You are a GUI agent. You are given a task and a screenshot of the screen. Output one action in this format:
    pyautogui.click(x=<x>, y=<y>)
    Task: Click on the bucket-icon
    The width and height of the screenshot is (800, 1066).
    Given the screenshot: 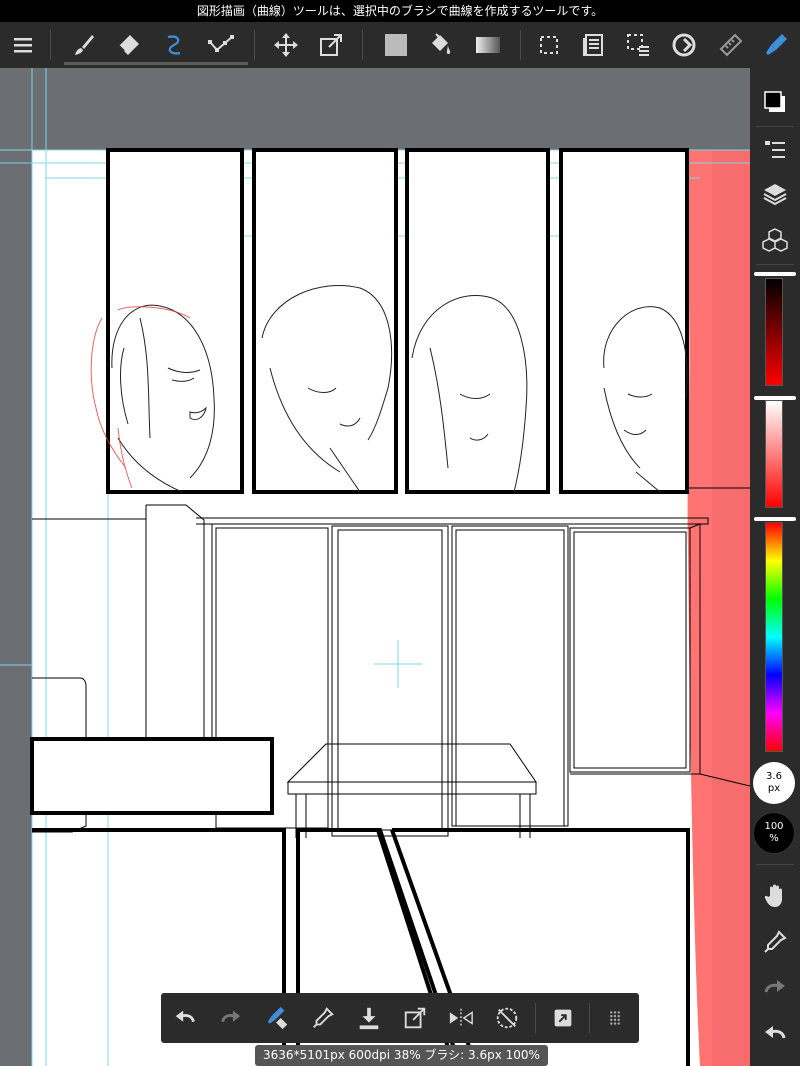 What is the action you would take?
    pyautogui.click(x=441, y=44)
    